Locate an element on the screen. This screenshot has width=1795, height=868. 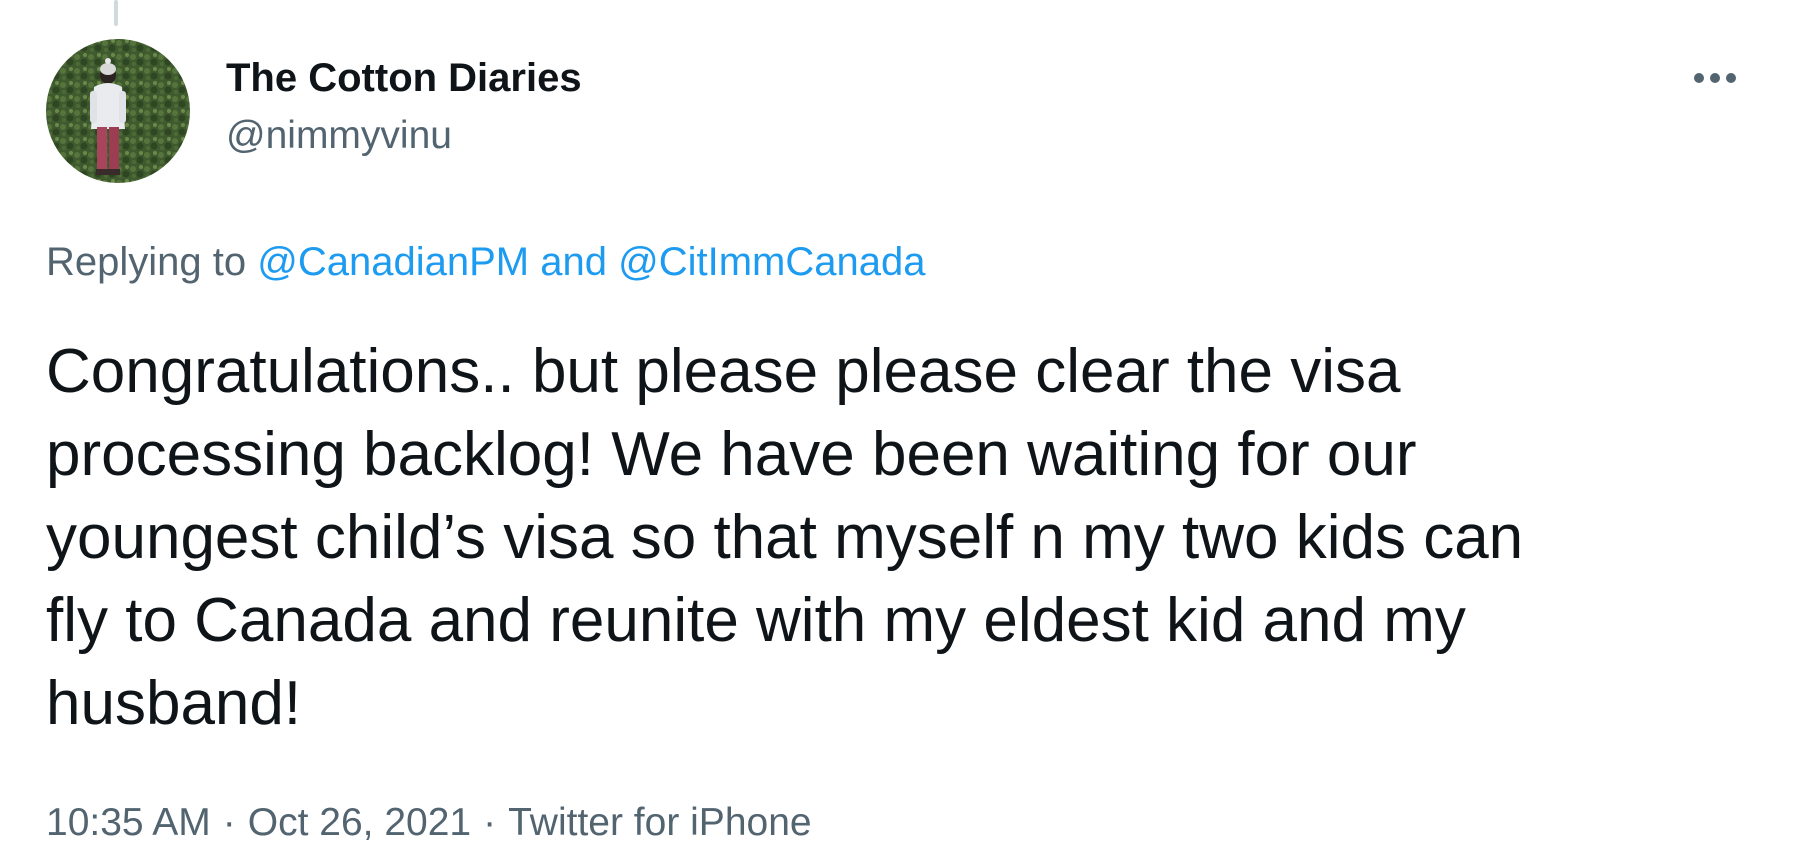
mention-canadianpm-link: @CanadianPM is located at coordinates (393, 262).